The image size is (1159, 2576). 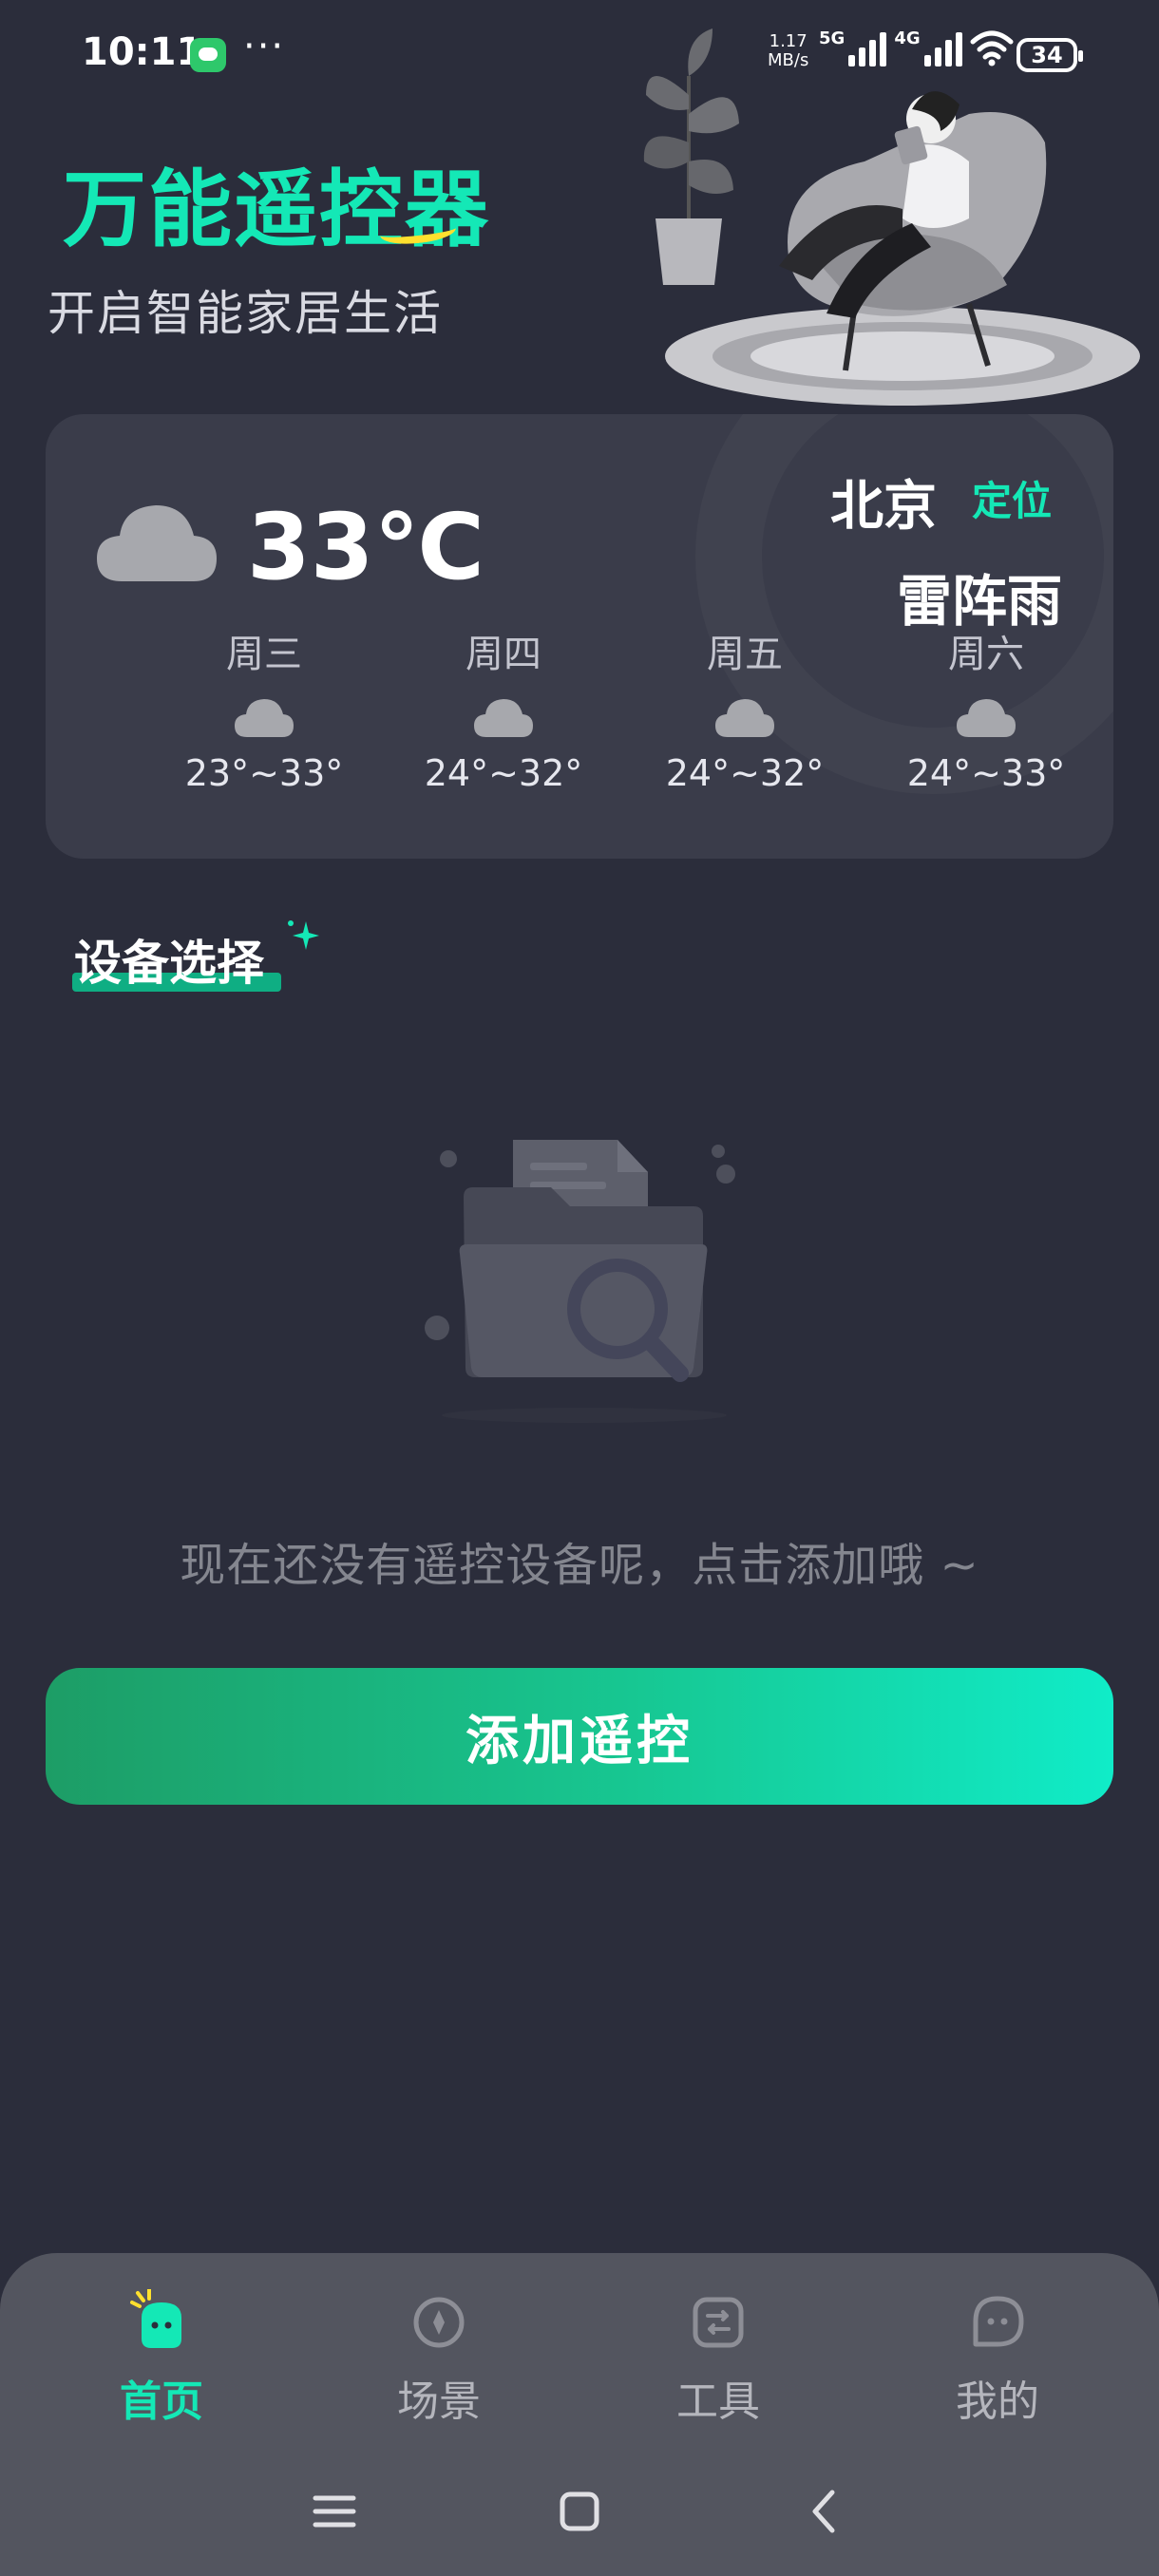 I want to click on forecast-day: 周三 23°~33°, so click(x=264, y=708).